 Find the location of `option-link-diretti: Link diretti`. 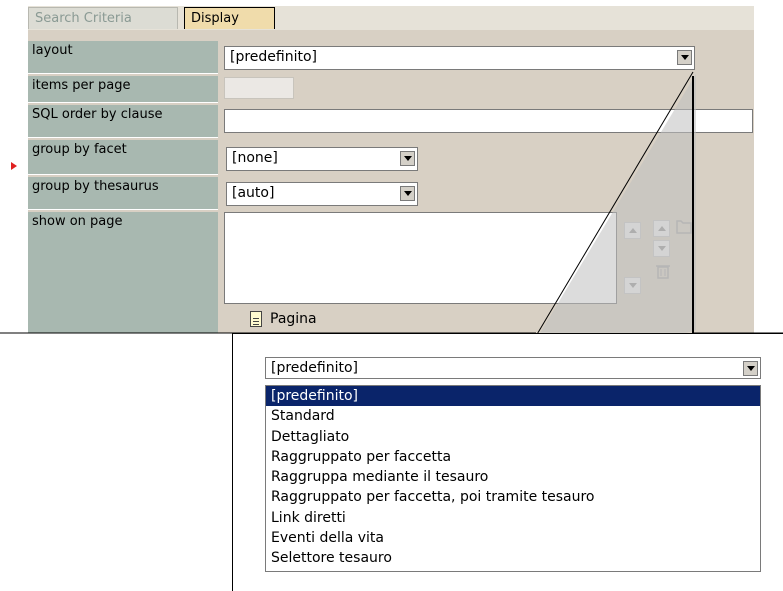

option-link-diretti: Link diretti is located at coordinates (513, 518).